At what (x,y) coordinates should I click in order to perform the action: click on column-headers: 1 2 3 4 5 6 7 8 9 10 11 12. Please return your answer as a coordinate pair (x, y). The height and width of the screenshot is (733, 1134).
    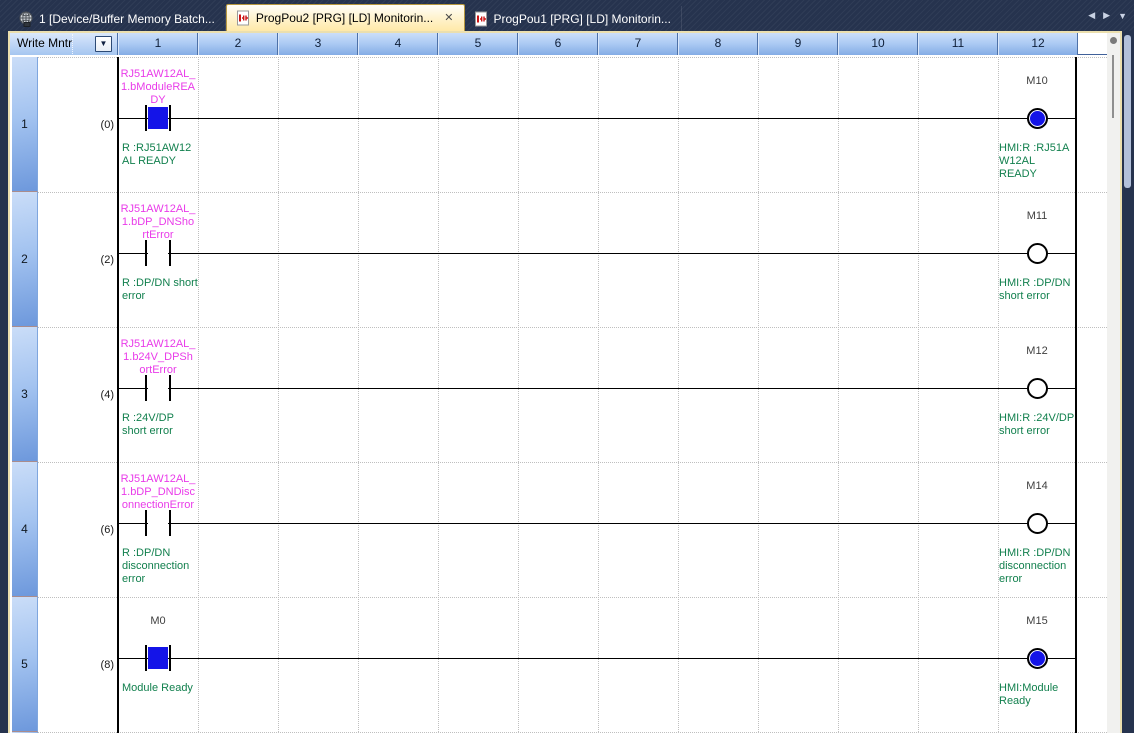
    Looking at the image, I should click on (598, 44).